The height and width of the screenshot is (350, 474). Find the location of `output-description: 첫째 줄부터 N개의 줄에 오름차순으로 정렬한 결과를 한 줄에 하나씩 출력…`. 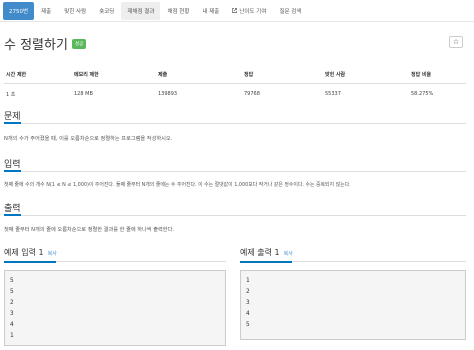

output-description: 첫째 줄부터 N개의 줄에 오름차순으로 정렬한 결과를 한 줄에 하나씩 출력… is located at coordinates (89, 230).